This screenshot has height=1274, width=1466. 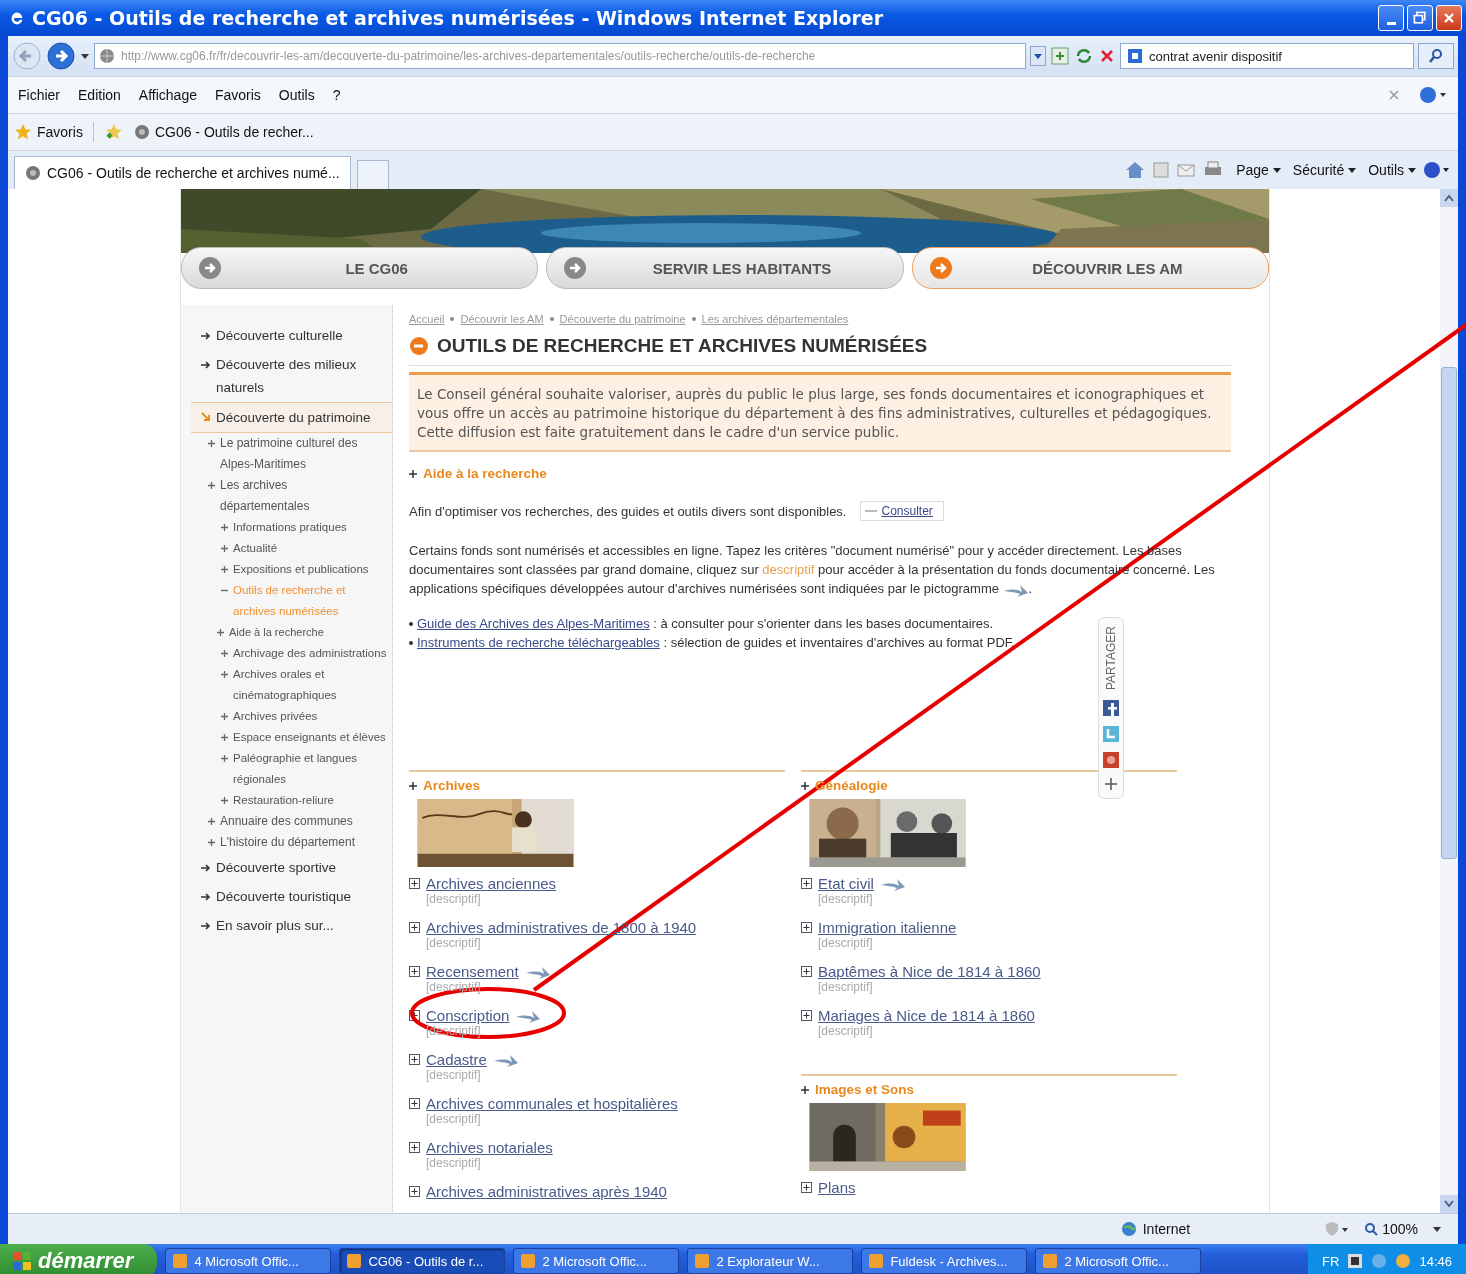 What do you see at coordinates (255, 548) in the screenshot?
I see `sidebar-item: Actualité` at bounding box center [255, 548].